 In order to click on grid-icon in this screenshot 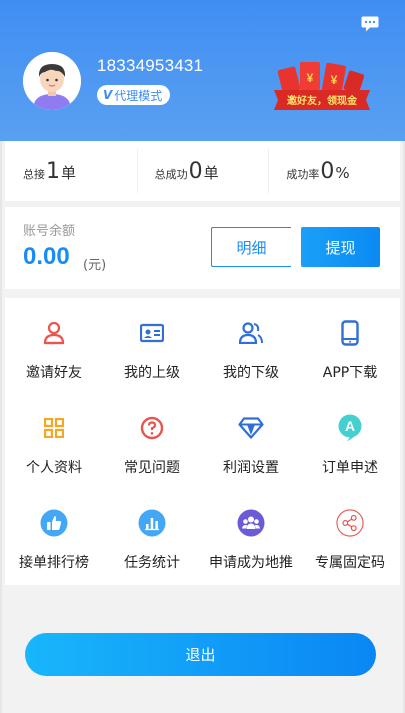, I will do `click(54, 428)`.